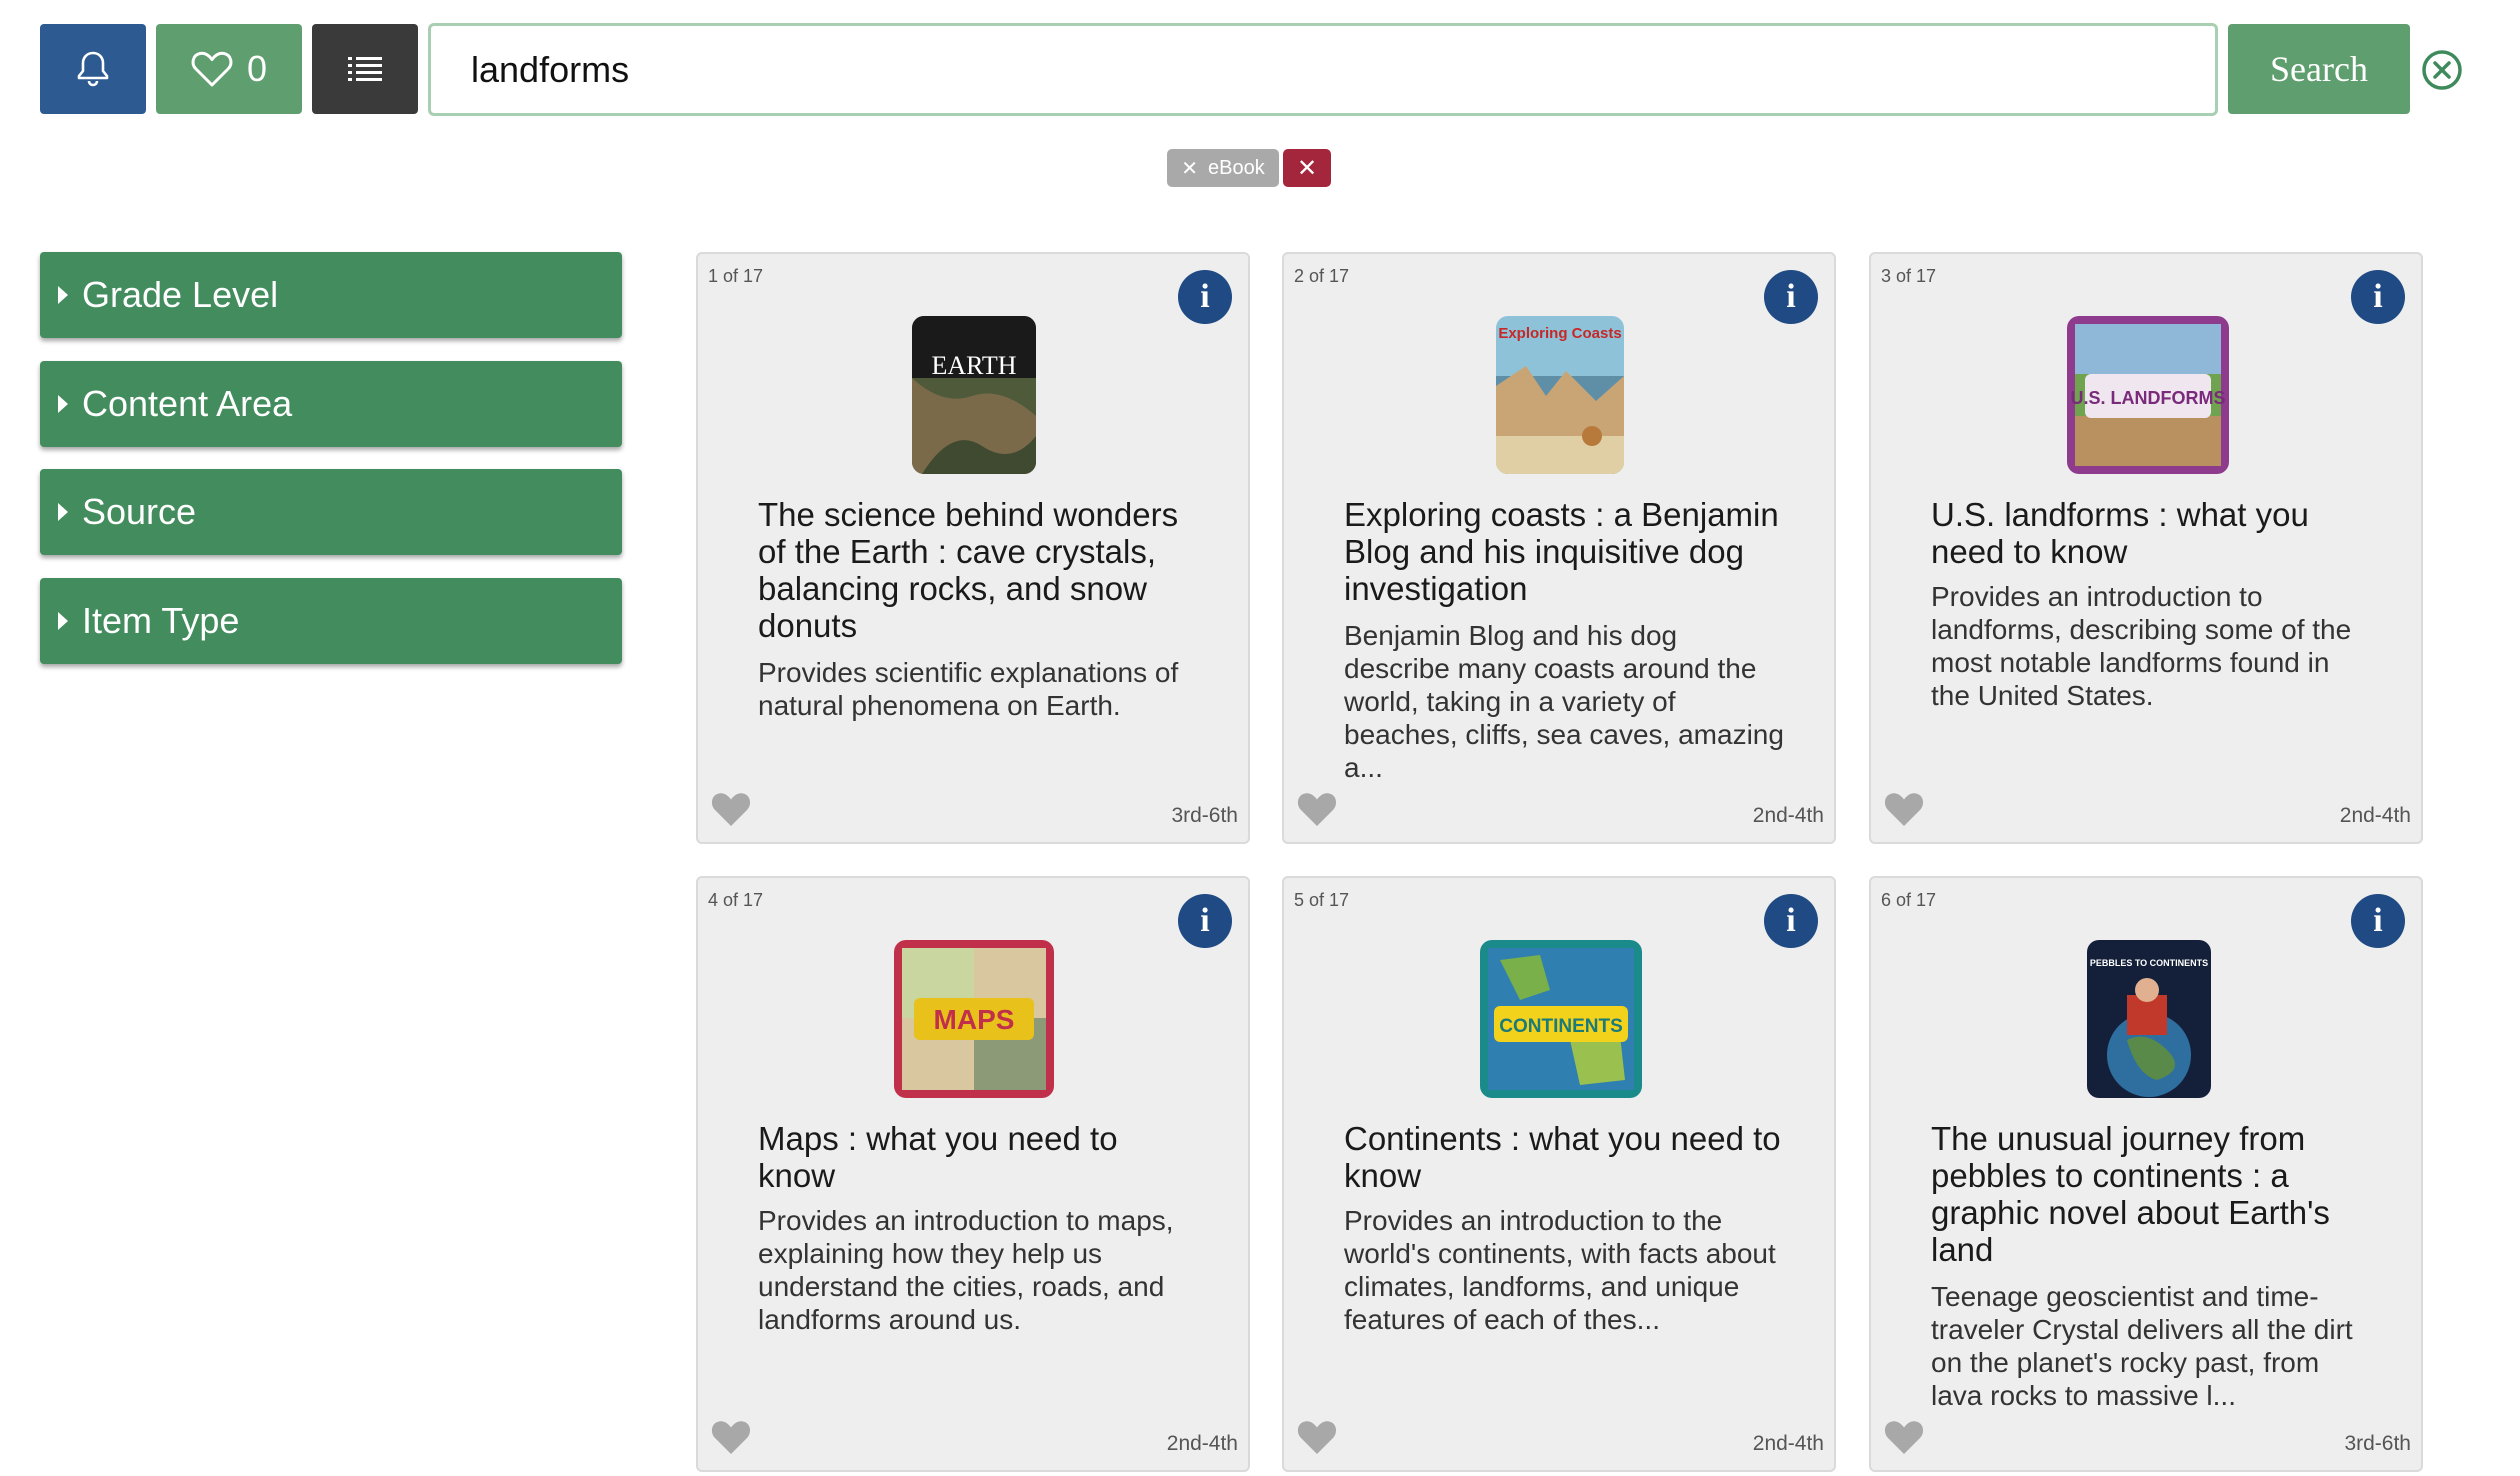  Describe the element at coordinates (139, 511) in the screenshot. I see `facet-label: Source` at that location.